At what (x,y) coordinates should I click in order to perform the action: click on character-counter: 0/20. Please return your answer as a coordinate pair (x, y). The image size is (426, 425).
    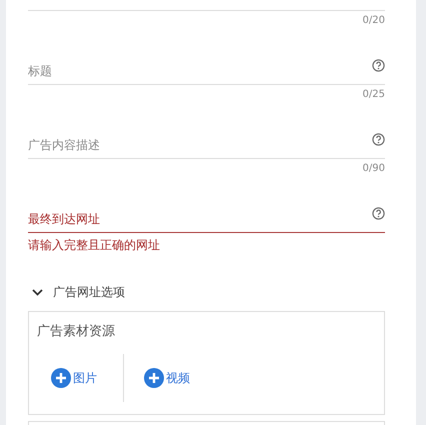
    Looking at the image, I should click on (373, 20).